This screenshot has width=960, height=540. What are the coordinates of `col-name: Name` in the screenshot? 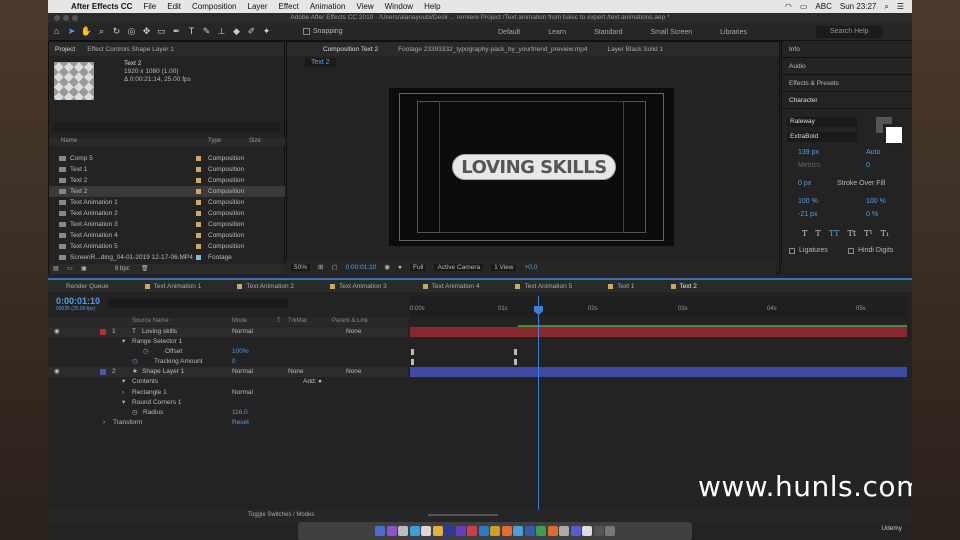 It's located at (69, 141).